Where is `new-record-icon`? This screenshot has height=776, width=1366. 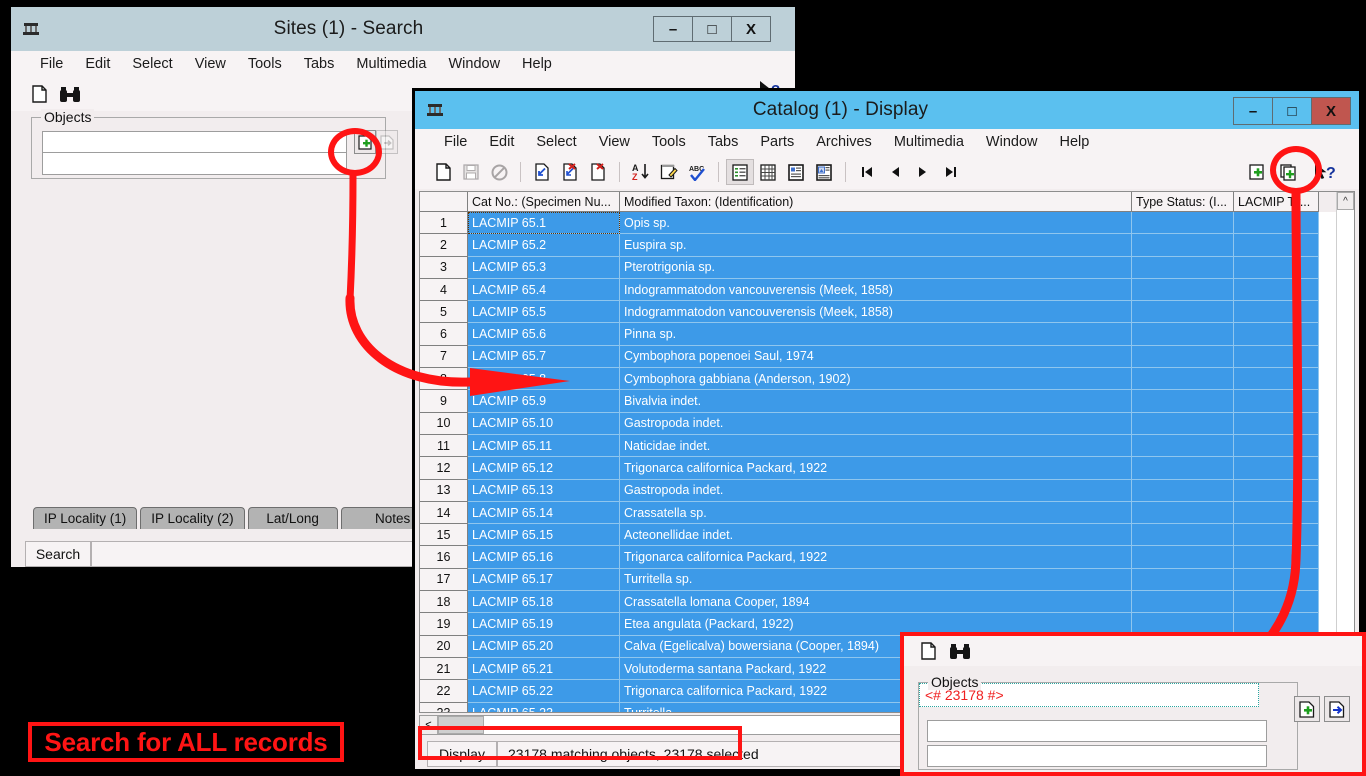 new-record-icon is located at coordinates (928, 651).